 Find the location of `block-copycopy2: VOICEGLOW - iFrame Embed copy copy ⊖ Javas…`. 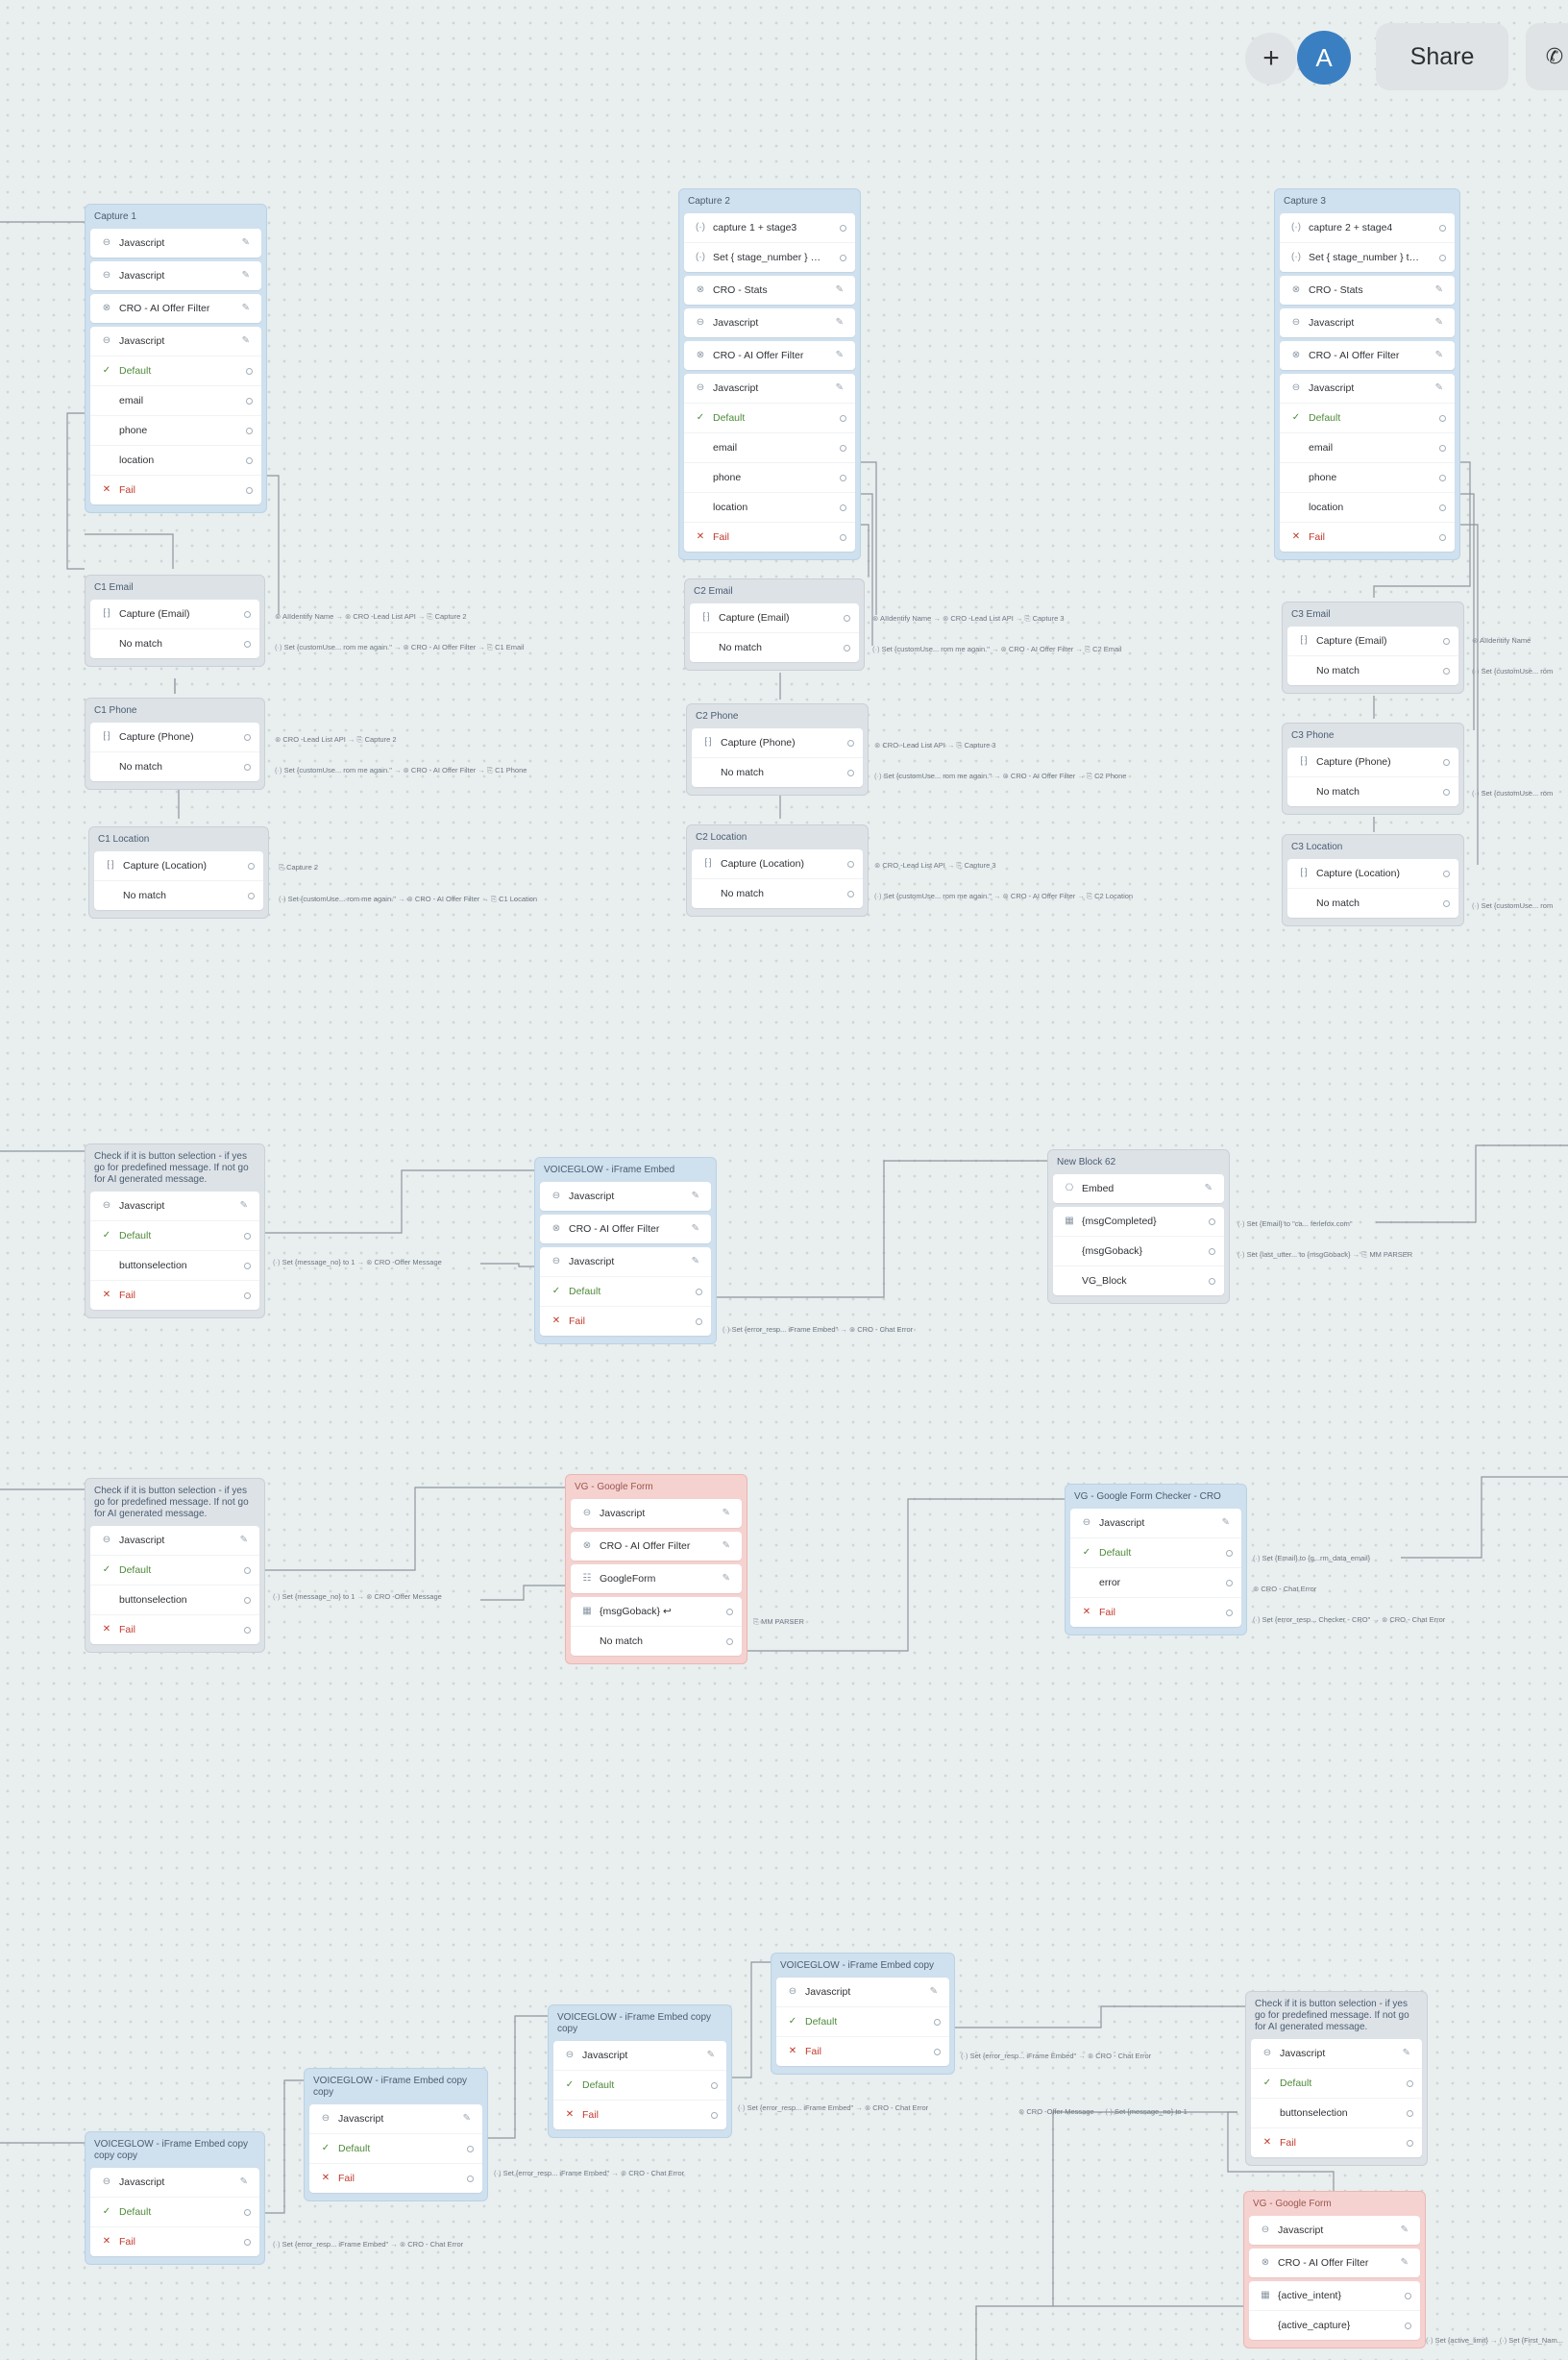

block-copycopy2: VOICEGLOW - iFrame Embed copy copy ⊖ Javas… is located at coordinates (640, 2071).